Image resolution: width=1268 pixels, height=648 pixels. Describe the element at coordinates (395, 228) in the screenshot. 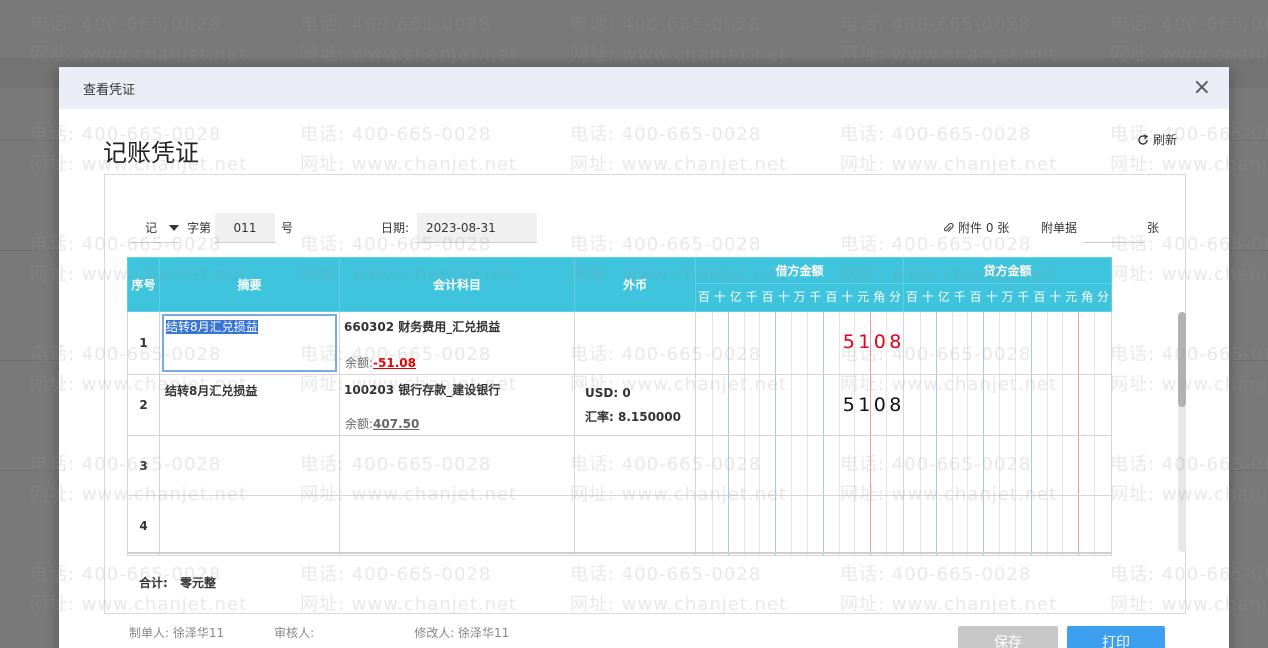

I see `date-label: 日期:` at that location.